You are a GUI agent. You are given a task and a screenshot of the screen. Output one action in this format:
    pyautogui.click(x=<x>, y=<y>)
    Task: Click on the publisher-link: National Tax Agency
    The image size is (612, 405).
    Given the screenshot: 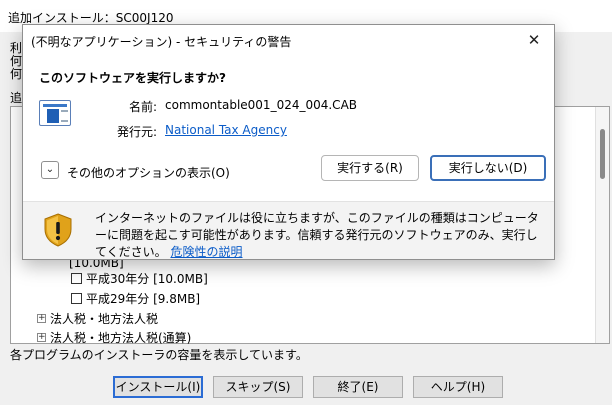 What is the action you would take?
    pyautogui.click(x=226, y=130)
    